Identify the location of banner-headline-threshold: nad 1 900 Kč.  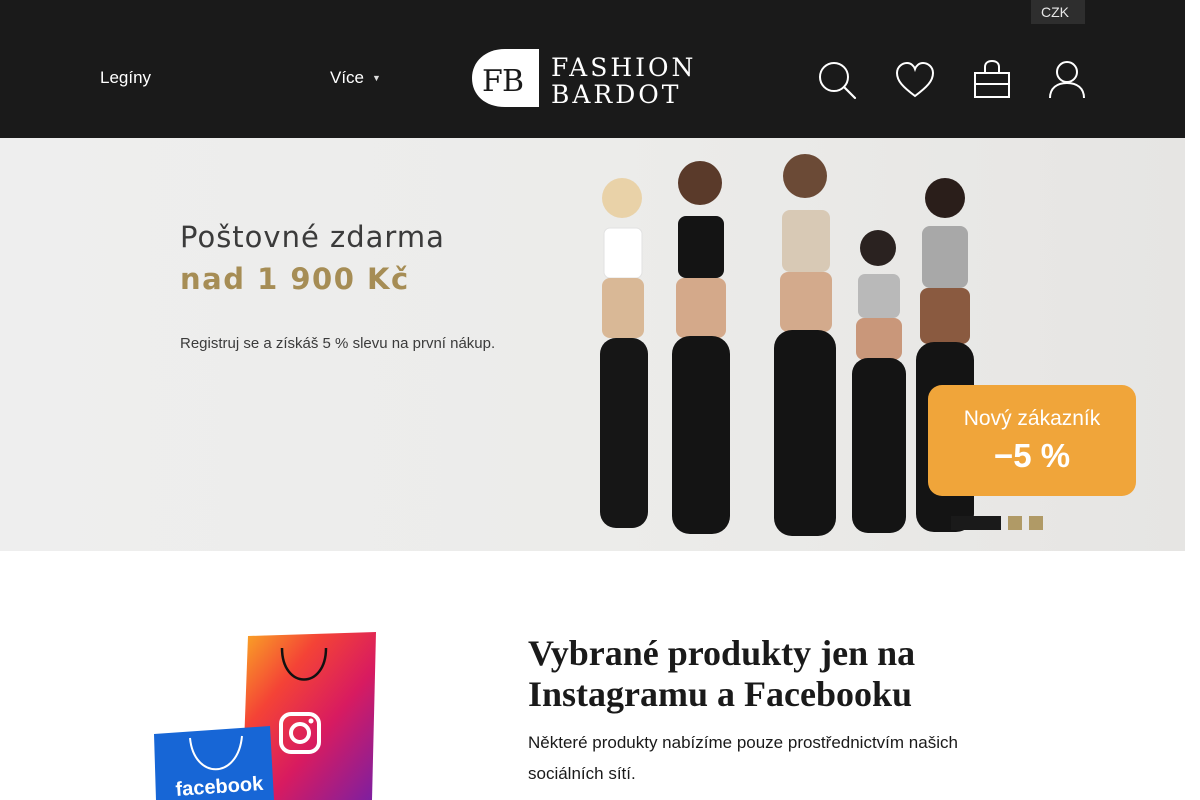
(295, 279).